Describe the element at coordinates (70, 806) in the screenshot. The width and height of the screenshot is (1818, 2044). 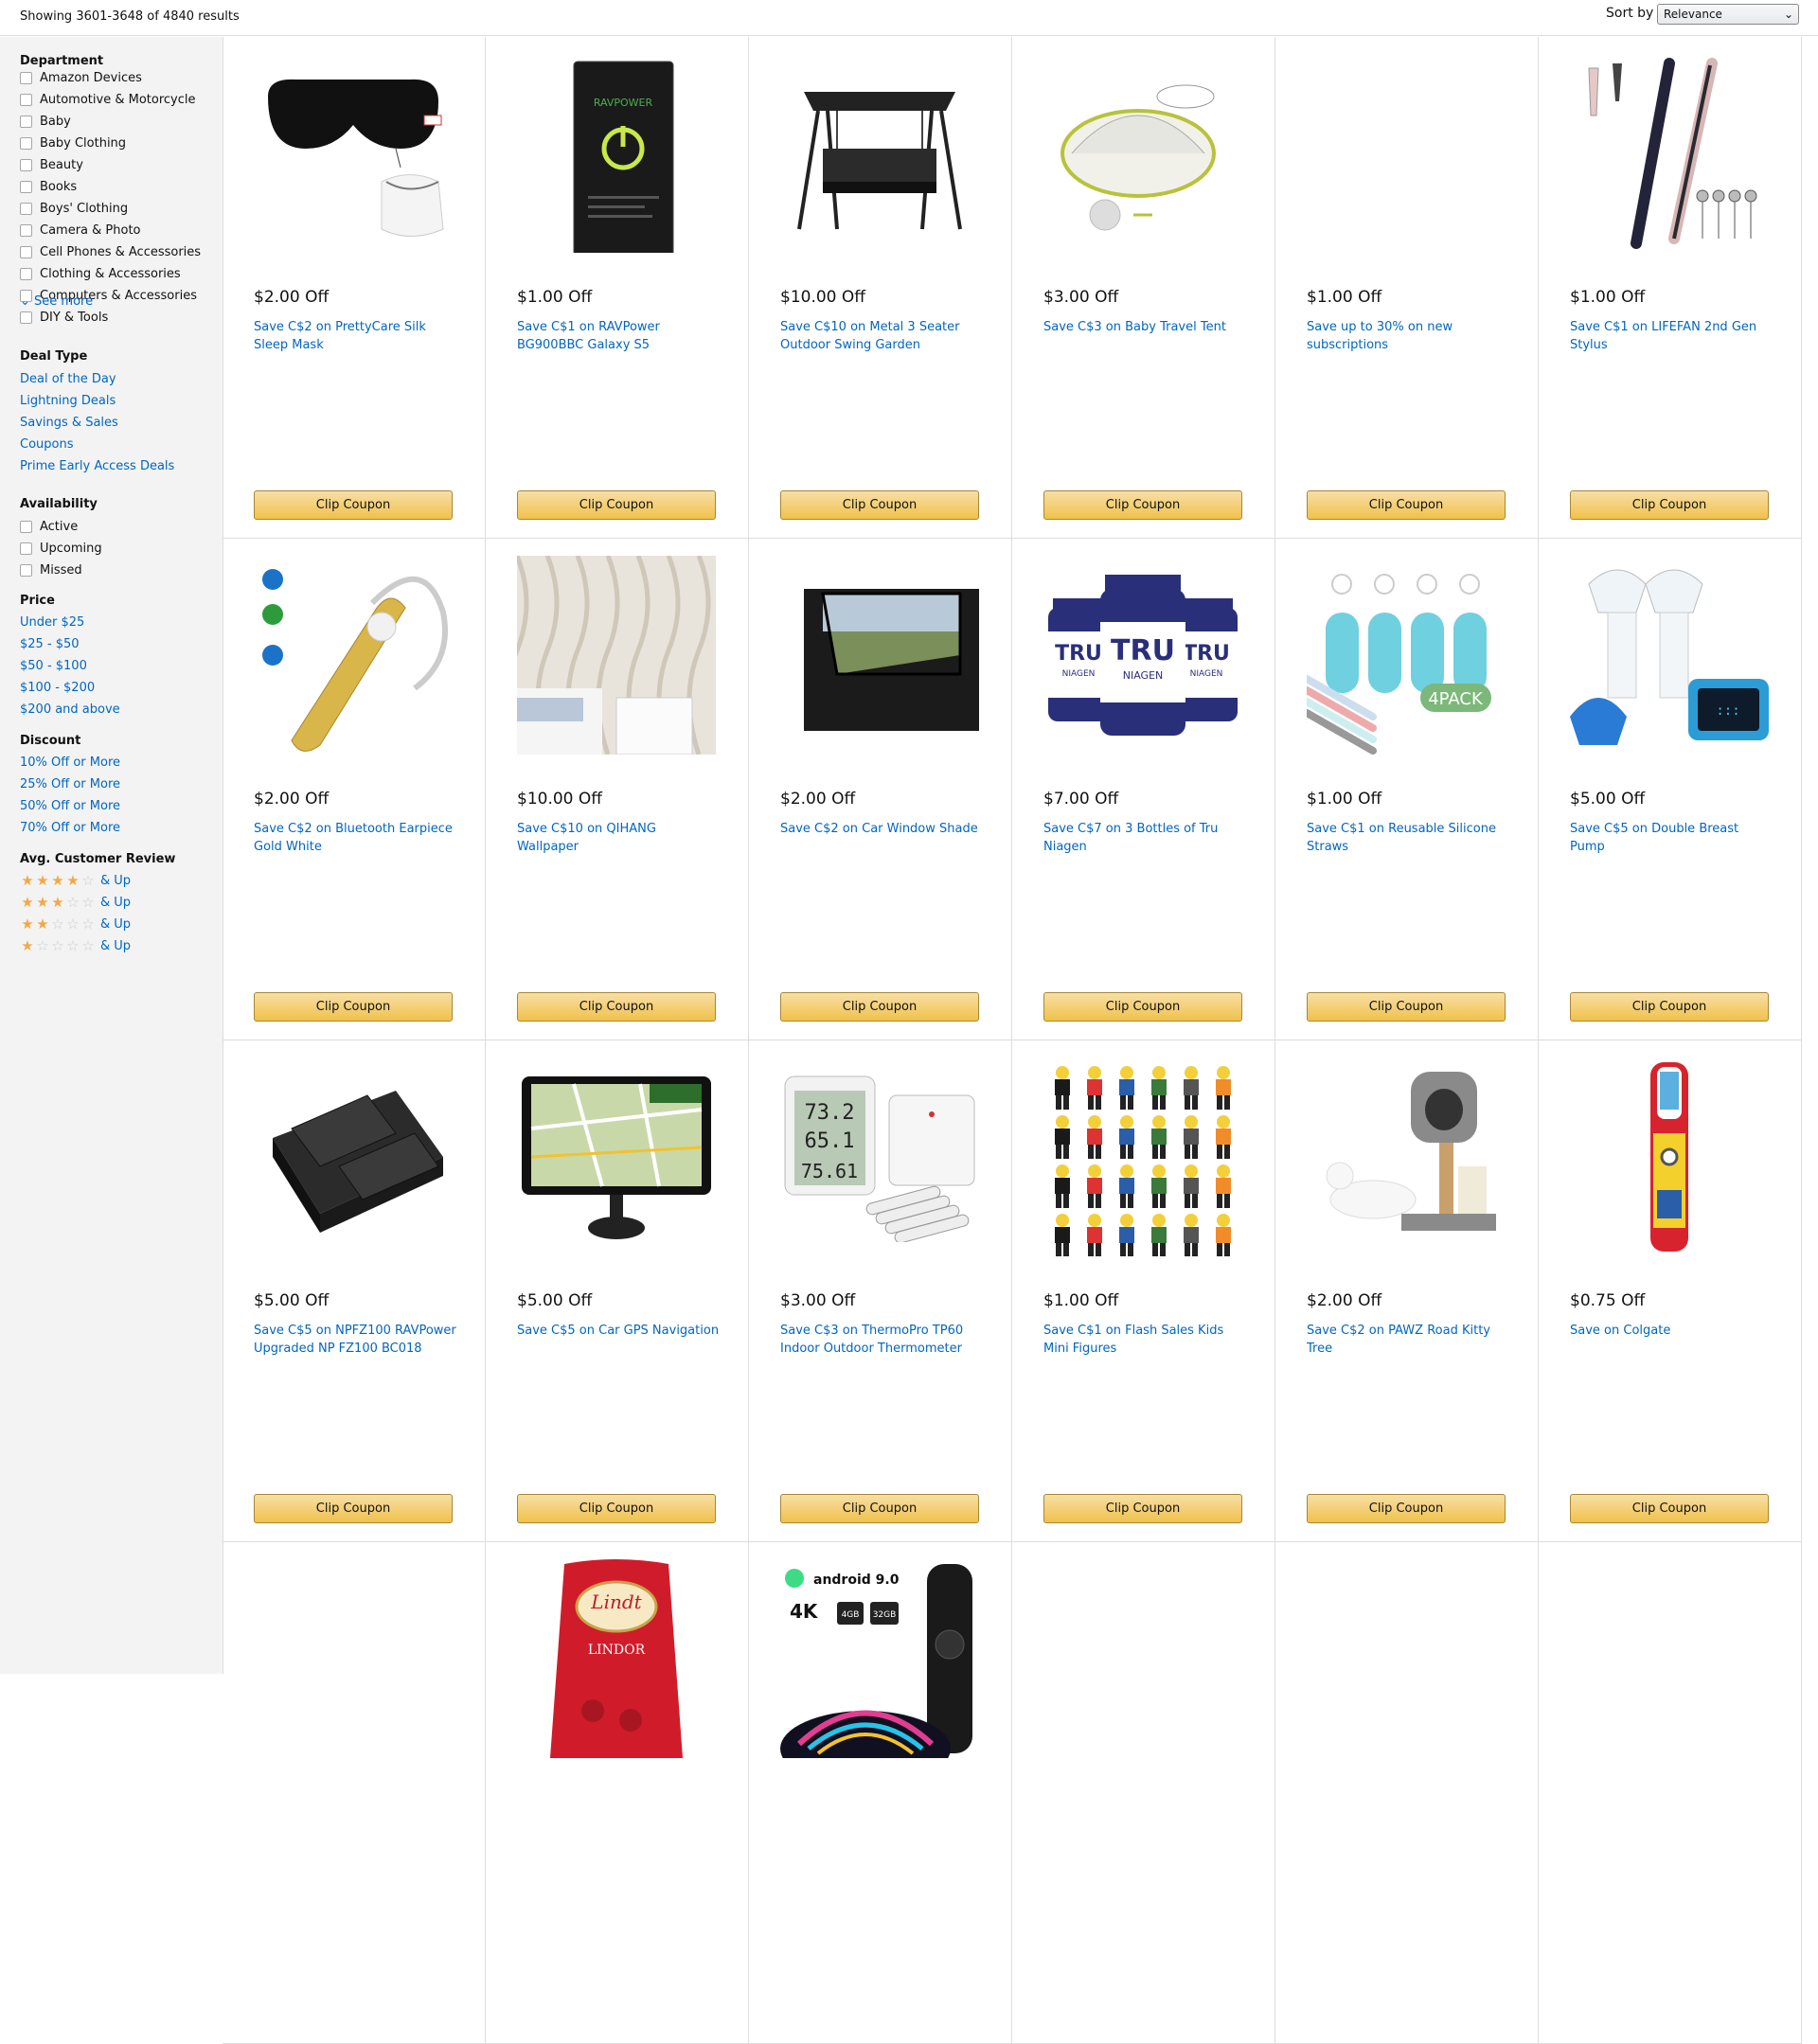
I see `discount-link: 50% Off or More` at that location.